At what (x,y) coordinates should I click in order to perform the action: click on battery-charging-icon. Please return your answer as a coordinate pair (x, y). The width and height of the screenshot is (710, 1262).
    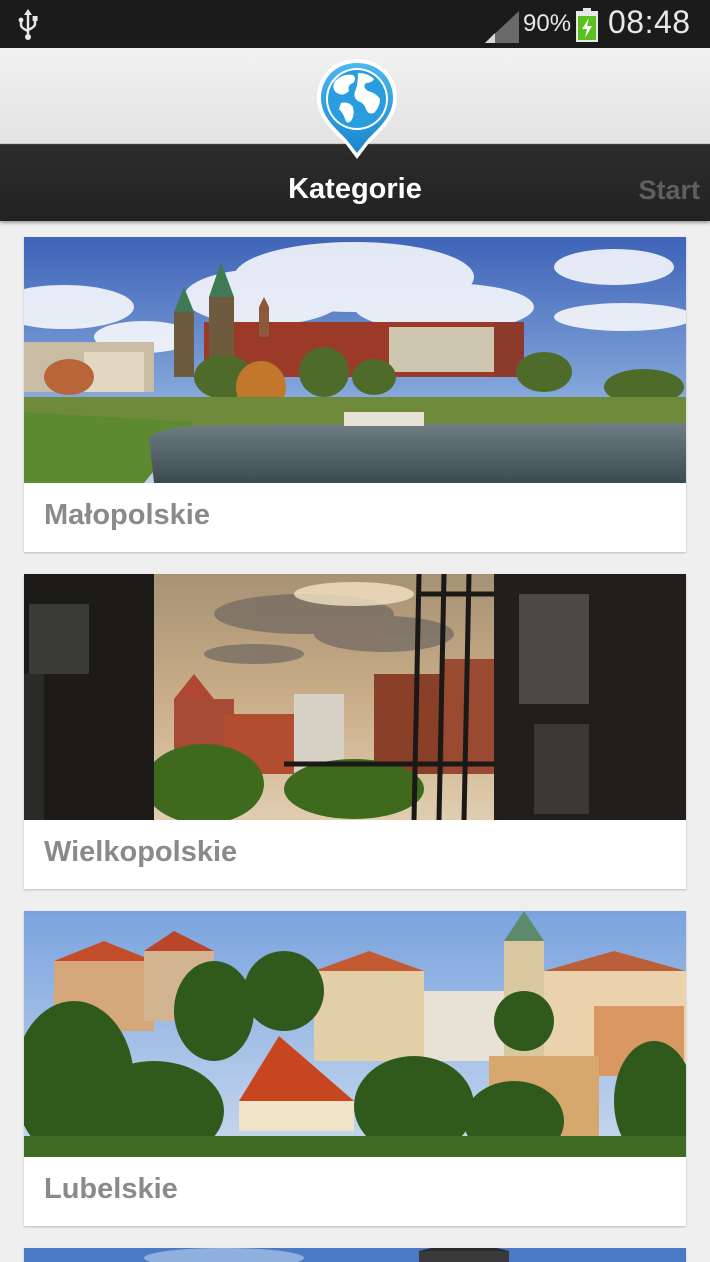
    Looking at the image, I should click on (587, 25).